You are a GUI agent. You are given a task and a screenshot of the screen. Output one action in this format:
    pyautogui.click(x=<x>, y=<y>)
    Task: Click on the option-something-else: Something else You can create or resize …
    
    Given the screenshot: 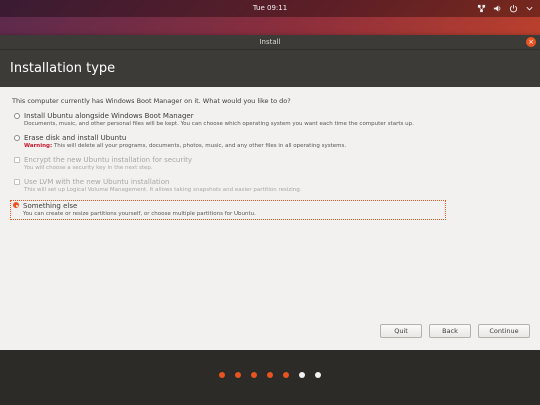 What is the action you would take?
    pyautogui.click(x=228, y=210)
    